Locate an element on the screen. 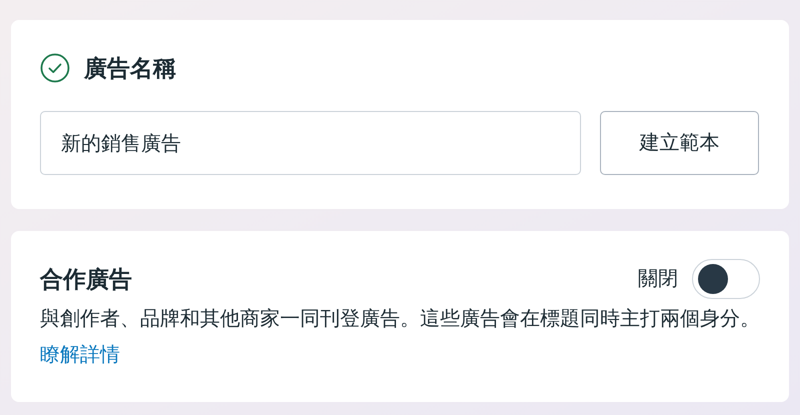  section-title: 合作廣告 is located at coordinates (86, 279).